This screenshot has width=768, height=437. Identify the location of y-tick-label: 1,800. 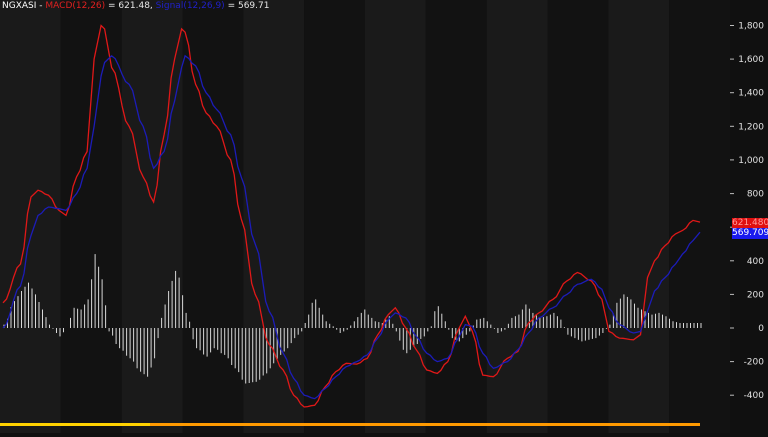
(751, 27).